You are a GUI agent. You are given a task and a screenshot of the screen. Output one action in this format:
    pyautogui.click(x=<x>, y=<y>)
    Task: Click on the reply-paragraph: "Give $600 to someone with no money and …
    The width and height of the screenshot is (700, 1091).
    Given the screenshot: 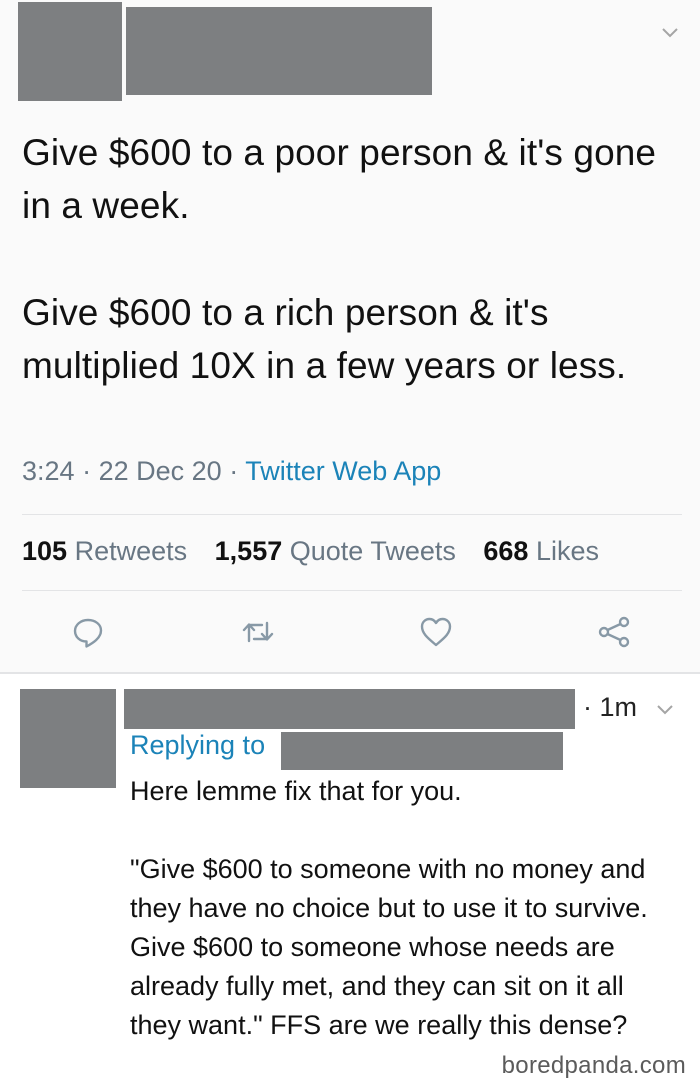 What is the action you would take?
    pyautogui.click(x=389, y=947)
    